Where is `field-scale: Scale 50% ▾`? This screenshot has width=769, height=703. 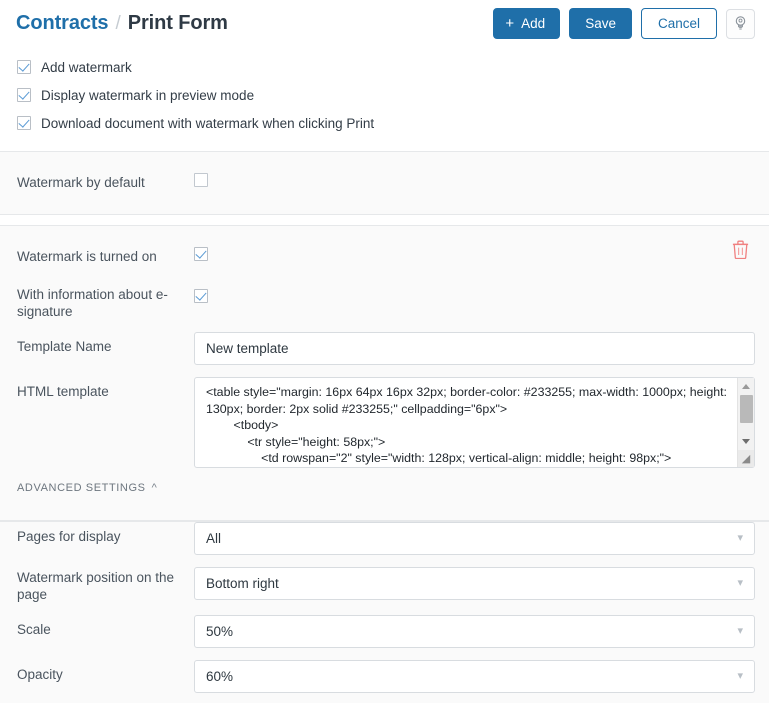 field-scale: Scale 50% ▾ is located at coordinates (386, 631).